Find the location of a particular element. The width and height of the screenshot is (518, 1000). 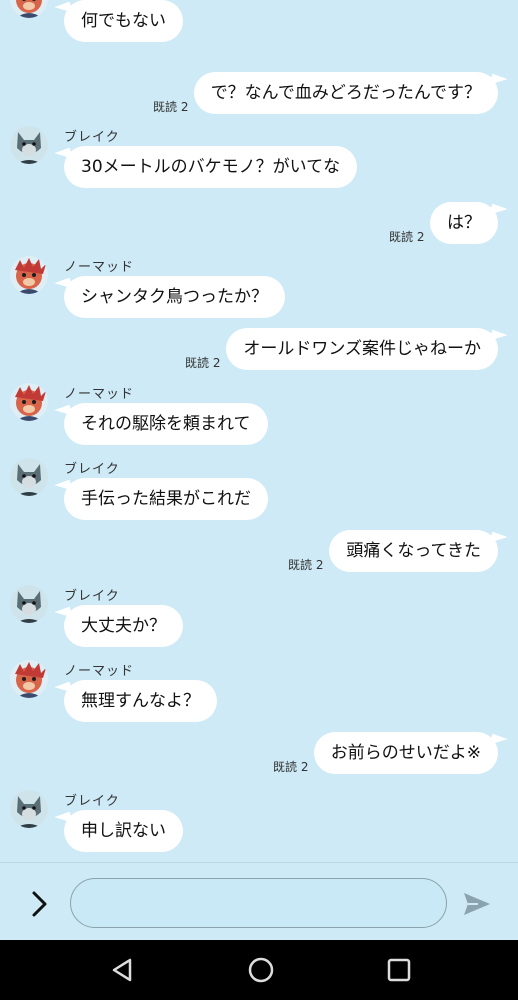

message-bubble: シャンタク鳥つったか？ is located at coordinates (174, 297).